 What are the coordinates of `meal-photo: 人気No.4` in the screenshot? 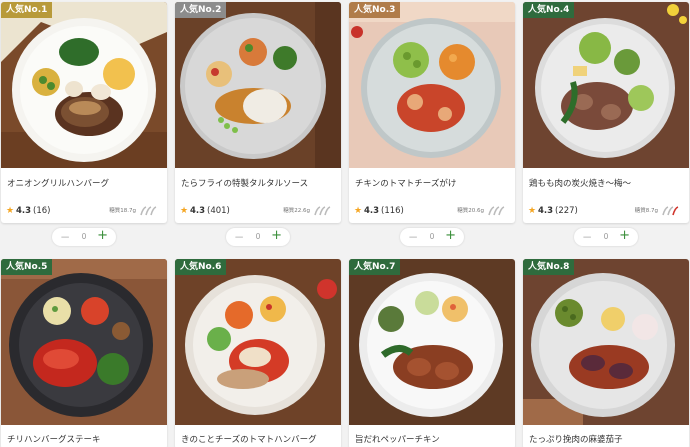 It's located at (606, 85).